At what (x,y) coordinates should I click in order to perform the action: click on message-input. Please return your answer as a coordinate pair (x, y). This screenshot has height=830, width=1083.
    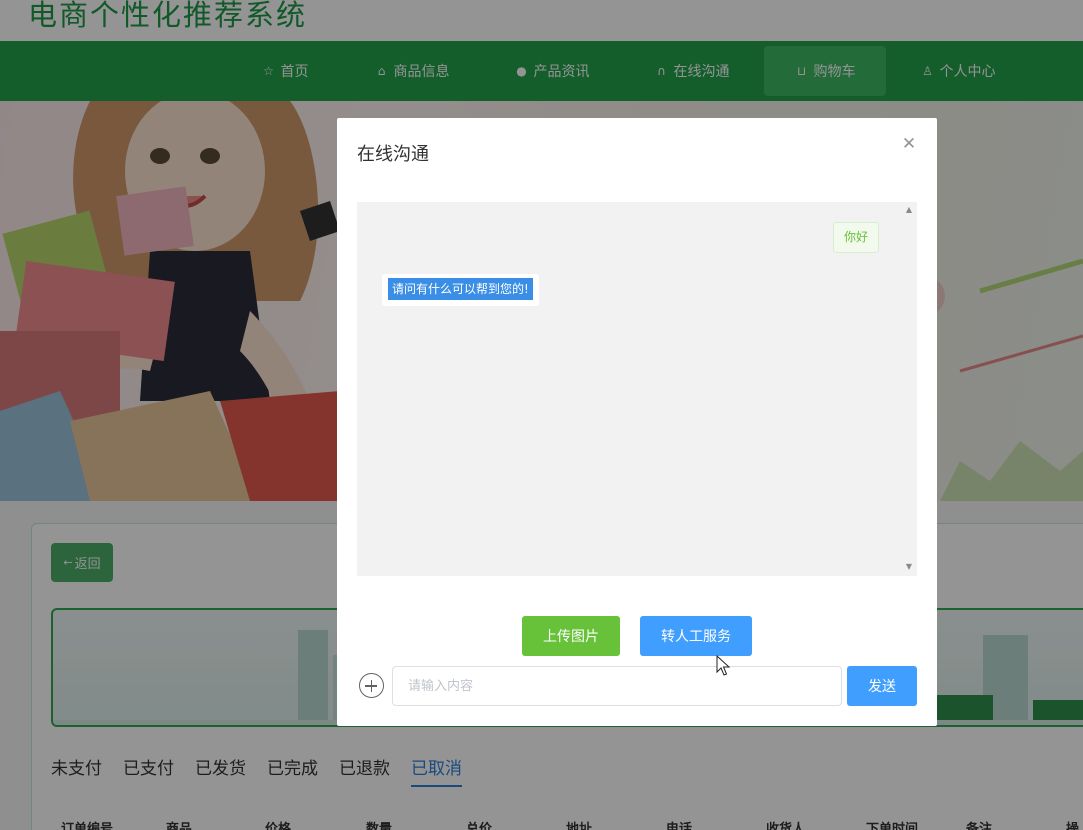
    Looking at the image, I should click on (617, 686).